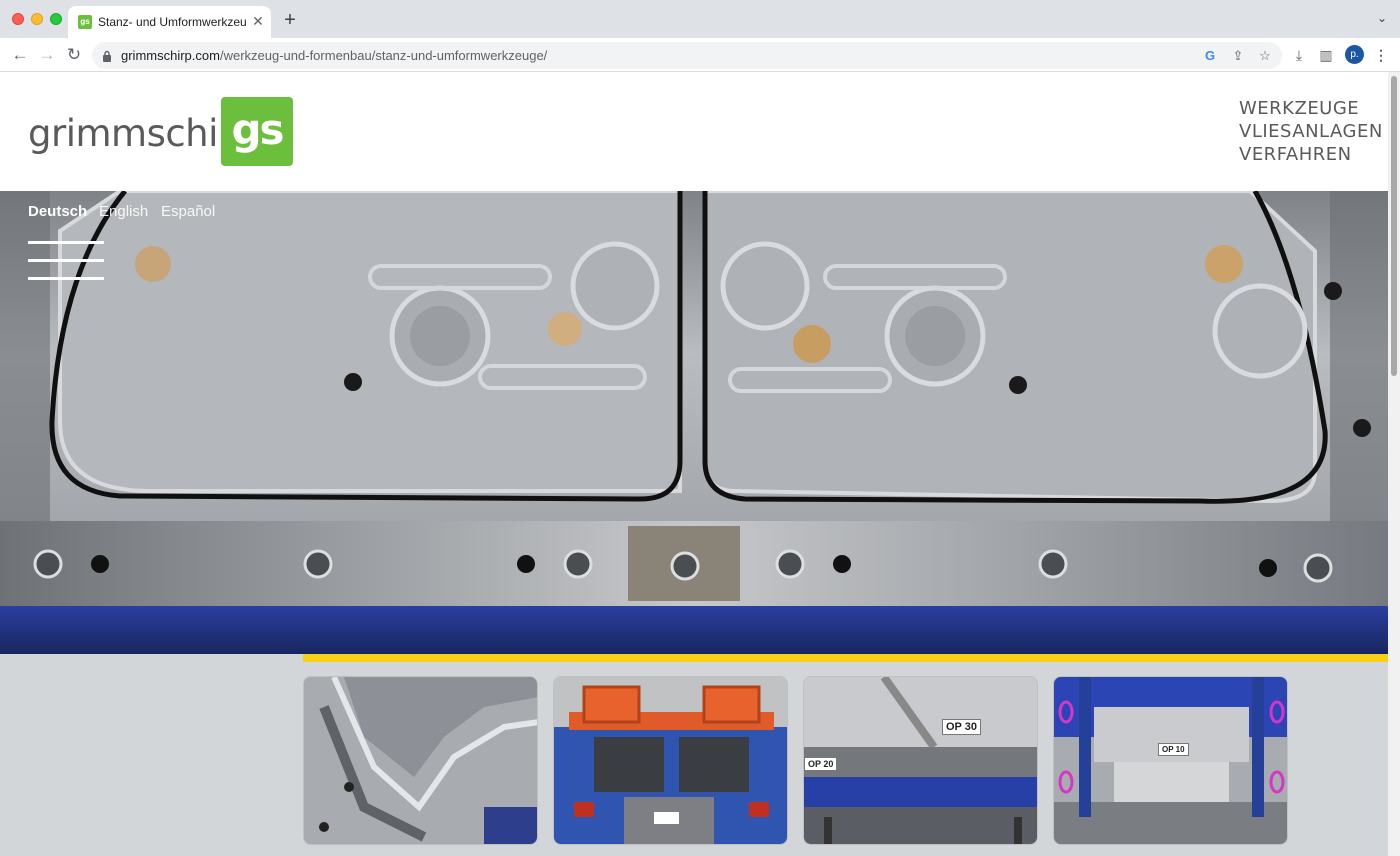 This screenshot has height=856, width=1400. Describe the element at coordinates (123, 211) in the screenshot. I see `language-english: English` at that location.